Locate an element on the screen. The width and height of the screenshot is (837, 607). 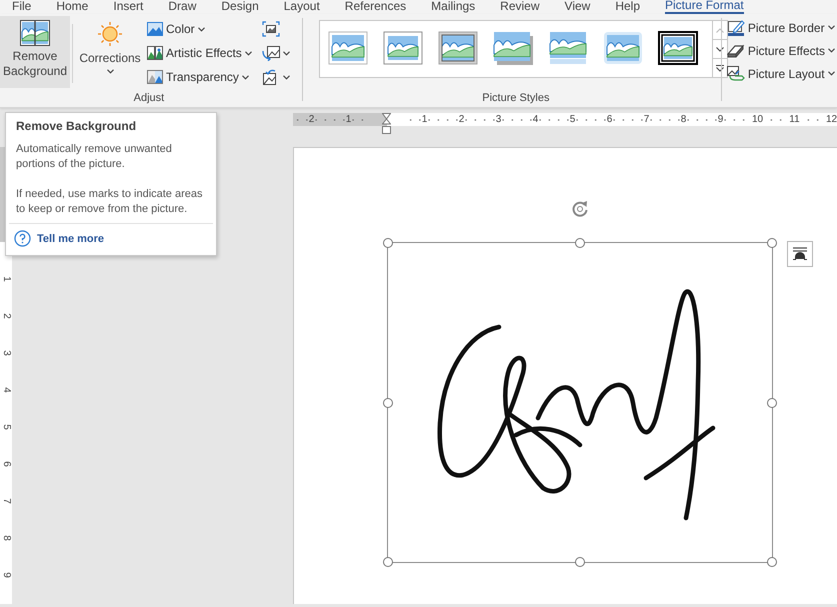
ruler-number: 1 is located at coordinates (6, 279).